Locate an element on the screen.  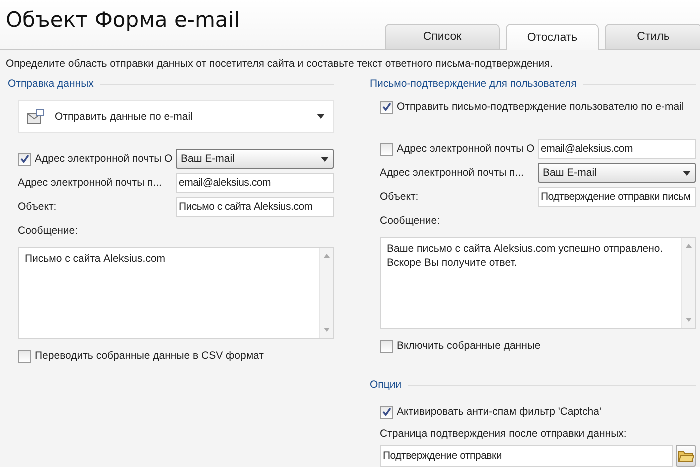
message-textarea: Письмо с сайта Aleksius.com is located at coordinates (176, 293).